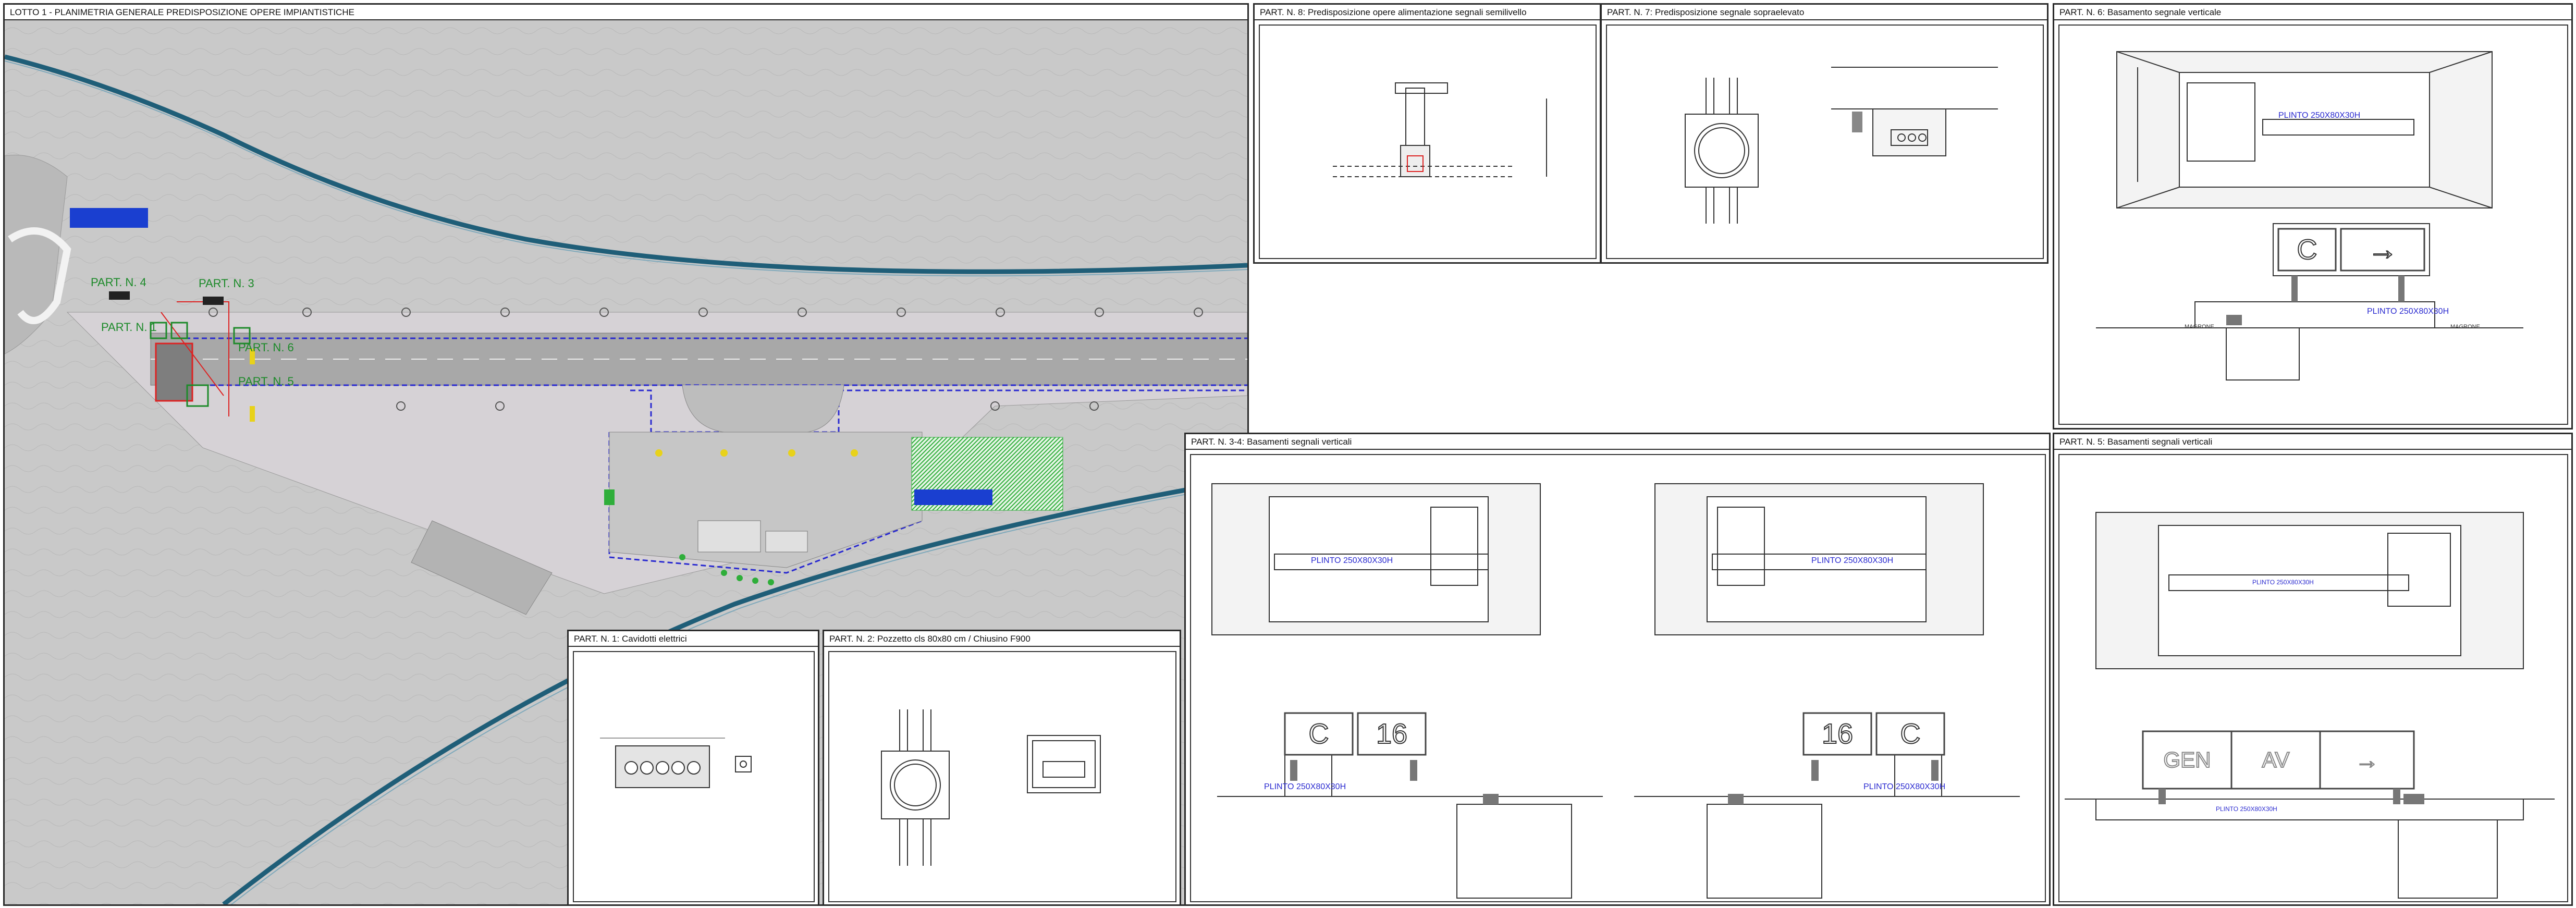 This screenshot has width=2576, height=908. I want to click on part34-sign-c-right: C, so click(1910, 734).